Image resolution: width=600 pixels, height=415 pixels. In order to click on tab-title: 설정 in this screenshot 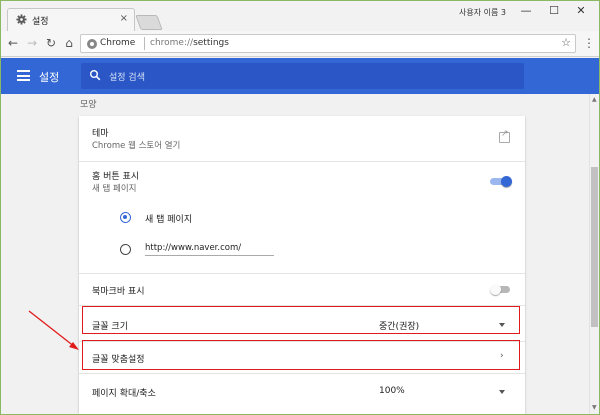, I will do `click(40, 22)`.